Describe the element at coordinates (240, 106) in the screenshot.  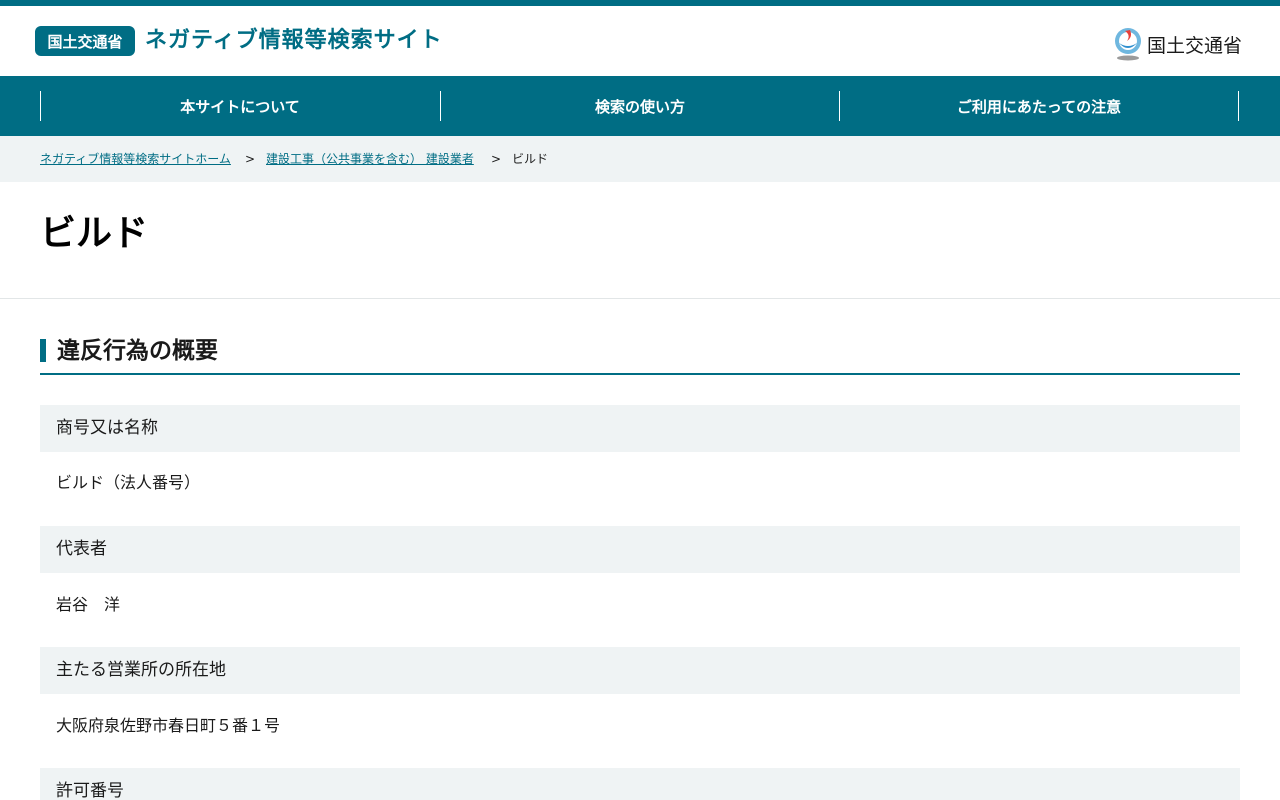
I see `nav-item-about: 本サイトについて` at that location.